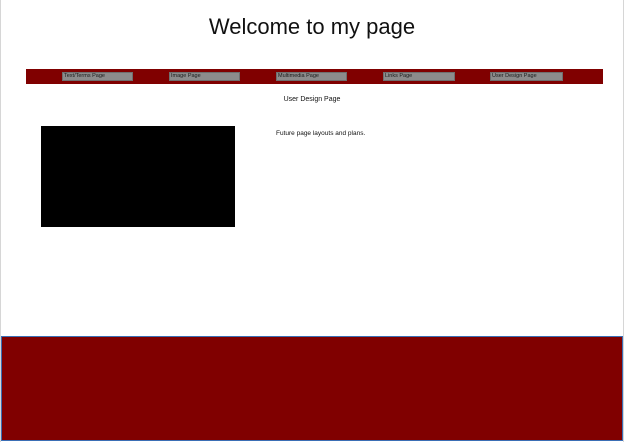  I want to click on nav-link-text-terms: Text/Terms Page, so click(97, 76).